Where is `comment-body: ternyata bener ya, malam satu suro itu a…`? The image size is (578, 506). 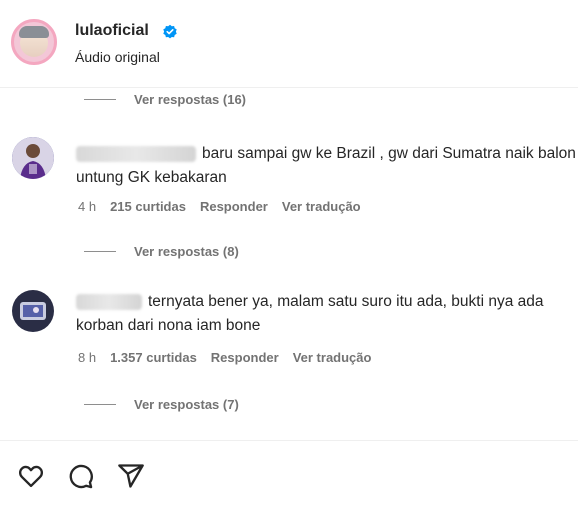 comment-body: ternyata bener ya, malam satu suro itu a… is located at coordinates (310, 313).